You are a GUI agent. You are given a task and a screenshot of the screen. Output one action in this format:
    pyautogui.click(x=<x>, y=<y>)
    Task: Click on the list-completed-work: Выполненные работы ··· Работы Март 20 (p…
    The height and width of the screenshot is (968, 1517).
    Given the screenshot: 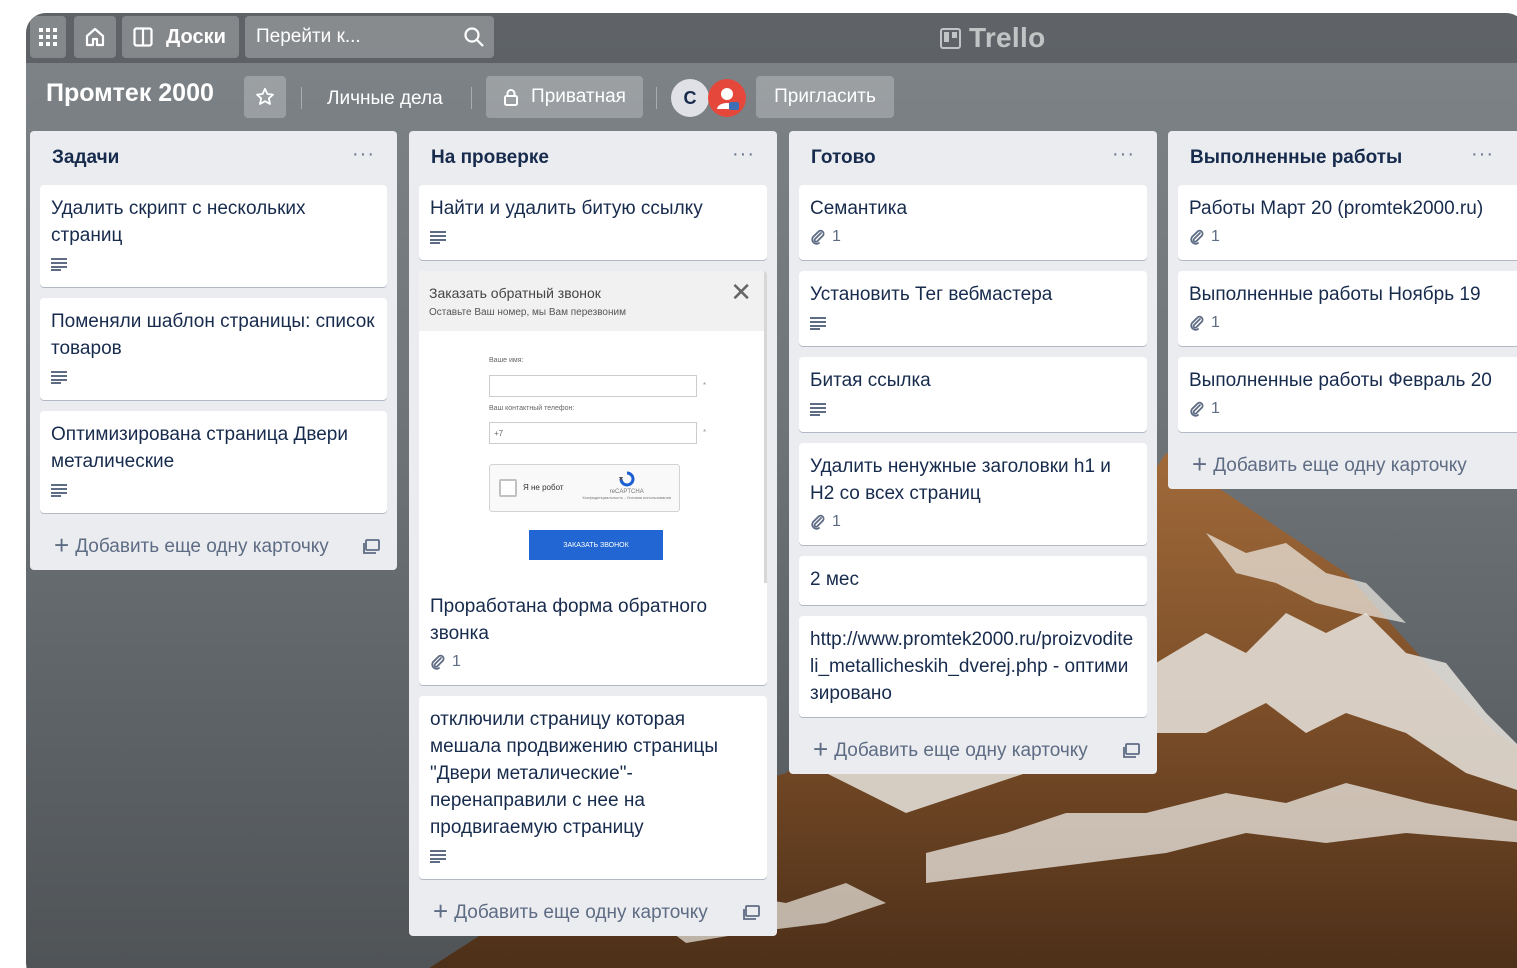 What is the action you would take?
    pyautogui.click(x=1342, y=310)
    